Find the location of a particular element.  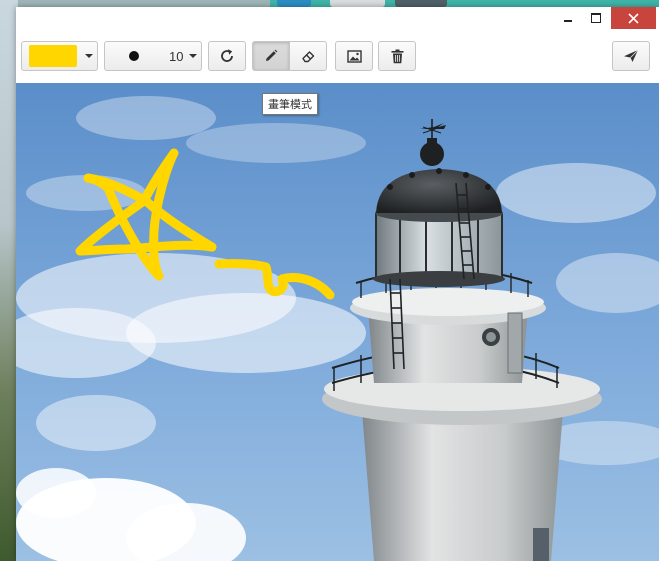

redo-button is located at coordinates (227, 56).